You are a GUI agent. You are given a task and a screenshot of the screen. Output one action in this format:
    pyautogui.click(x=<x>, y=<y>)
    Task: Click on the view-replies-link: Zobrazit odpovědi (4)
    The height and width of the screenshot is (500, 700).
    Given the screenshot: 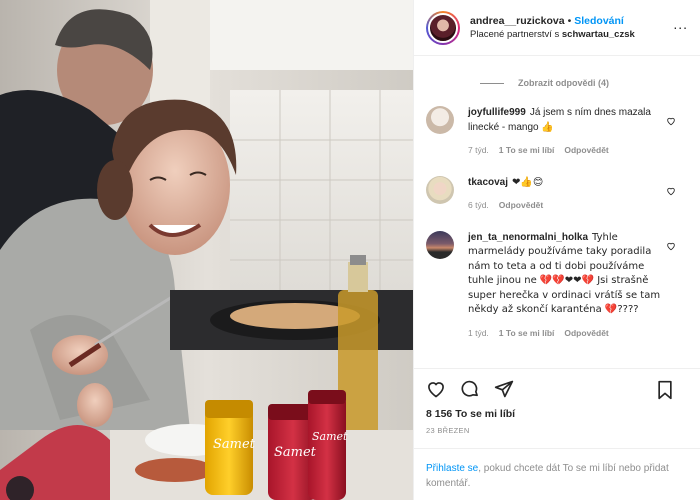 What is the action you would take?
    pyautogui.click(x=557, y=83)
    